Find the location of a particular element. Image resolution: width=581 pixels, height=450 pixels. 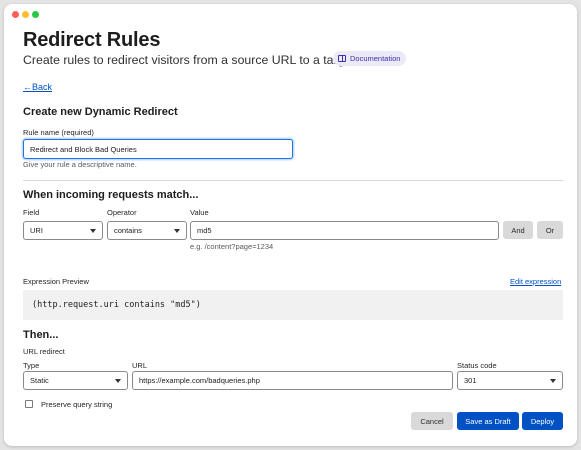

arrow-left-icon: ← is located at coordinates (27, 87).